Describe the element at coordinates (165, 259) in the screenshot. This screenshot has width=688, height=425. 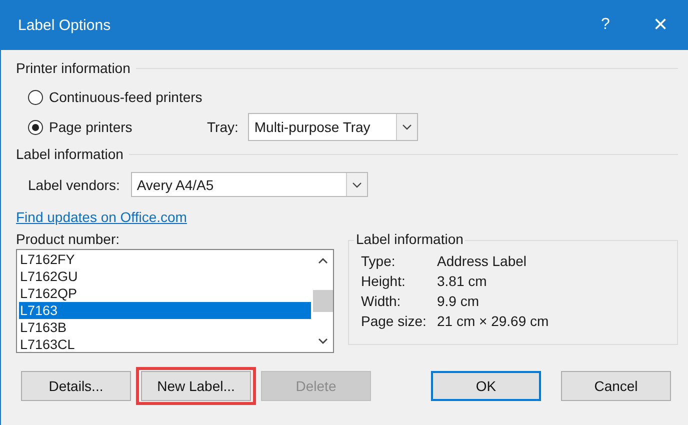
I see `list-item: L7162FY` at that location.